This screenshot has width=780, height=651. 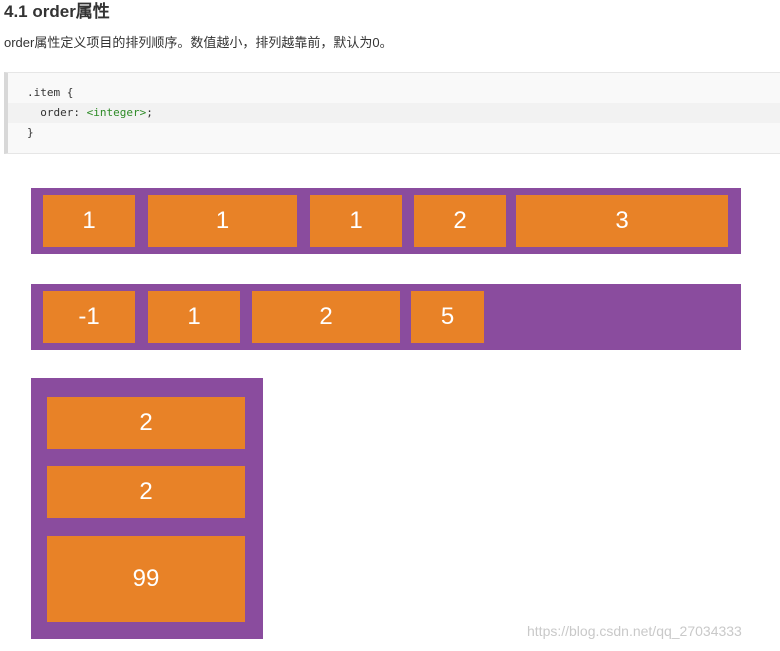 I want to click on code-line-2: order: <integer>;, so click(x=394, y=113).